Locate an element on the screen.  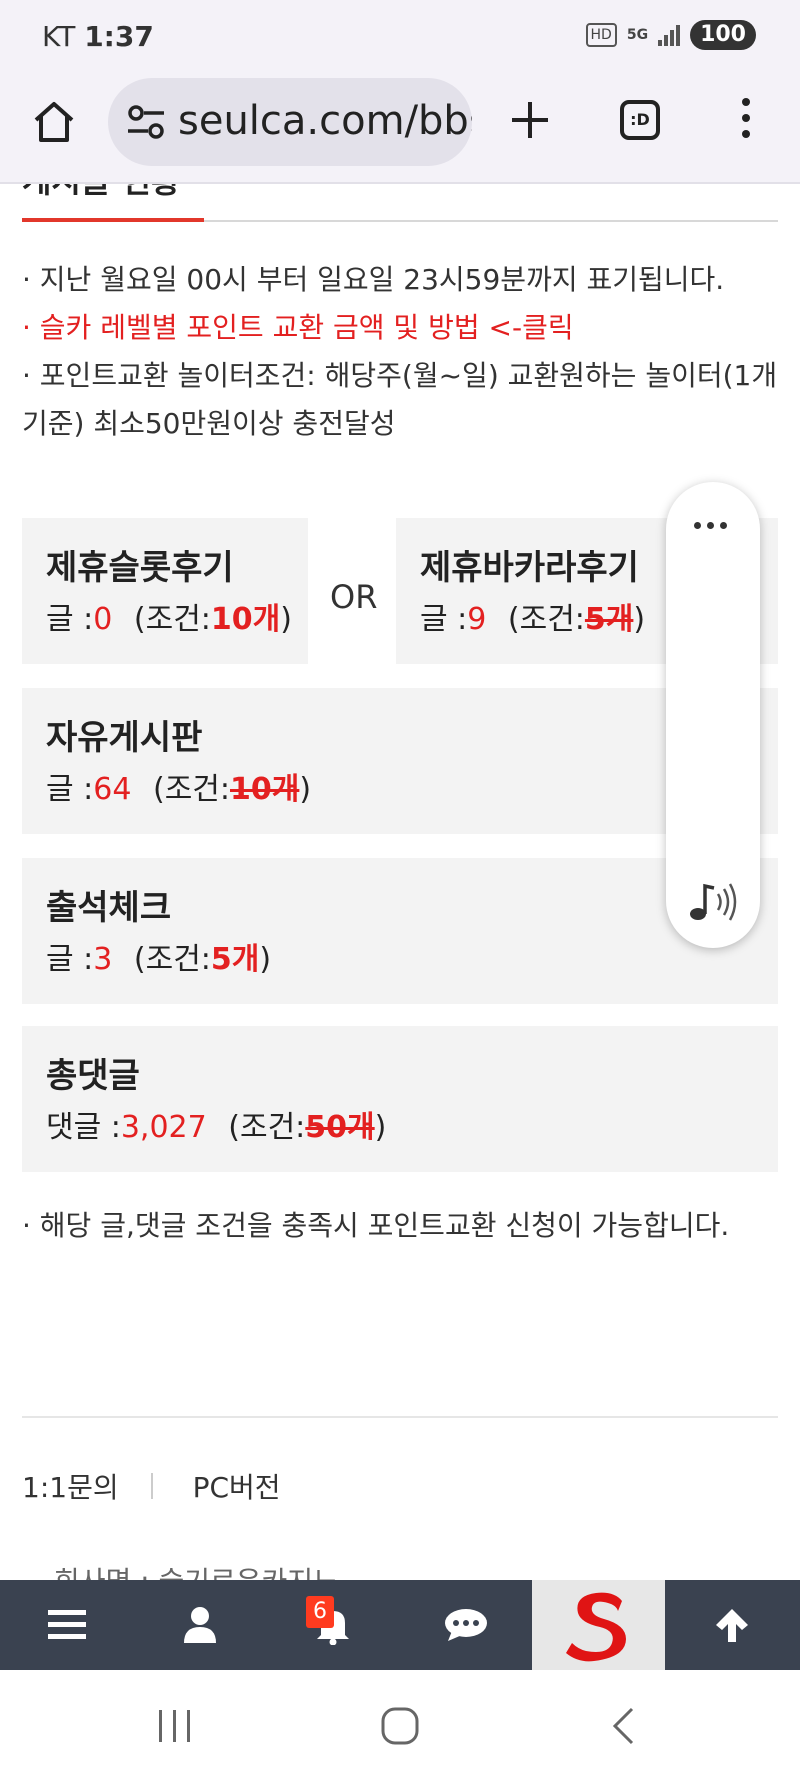
card-title: 총댓글 is located at coordinates (93, 1076).